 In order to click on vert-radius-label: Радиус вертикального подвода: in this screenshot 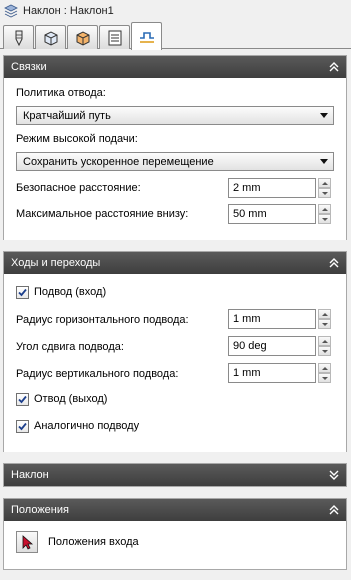, I will do `click(97, 374)`.